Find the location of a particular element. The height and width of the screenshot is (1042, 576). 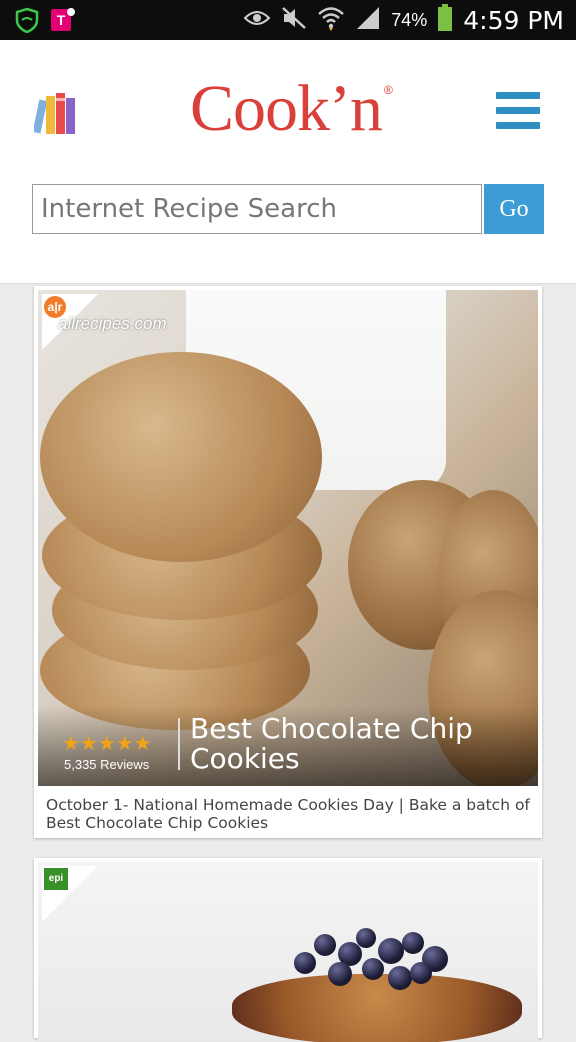

clock: 4:59 PM is located at coordinates (513, 20).